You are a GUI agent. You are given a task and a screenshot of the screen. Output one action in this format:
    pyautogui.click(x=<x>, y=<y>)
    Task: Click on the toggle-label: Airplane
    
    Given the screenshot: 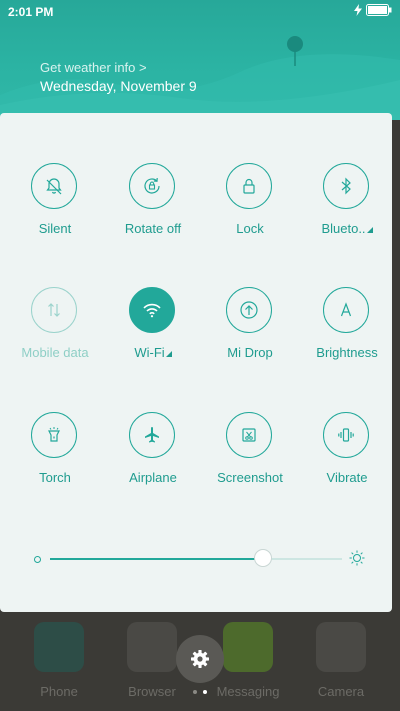 What is the action you would take?
    pyautogui.click(x=153, y=477)
    